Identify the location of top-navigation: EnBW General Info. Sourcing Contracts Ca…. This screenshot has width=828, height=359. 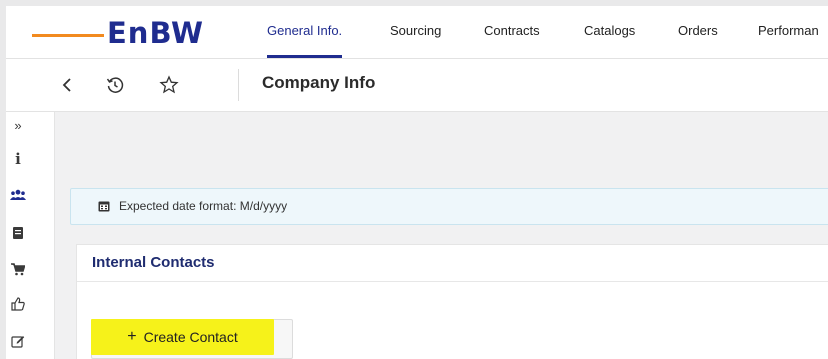
(417, 32).